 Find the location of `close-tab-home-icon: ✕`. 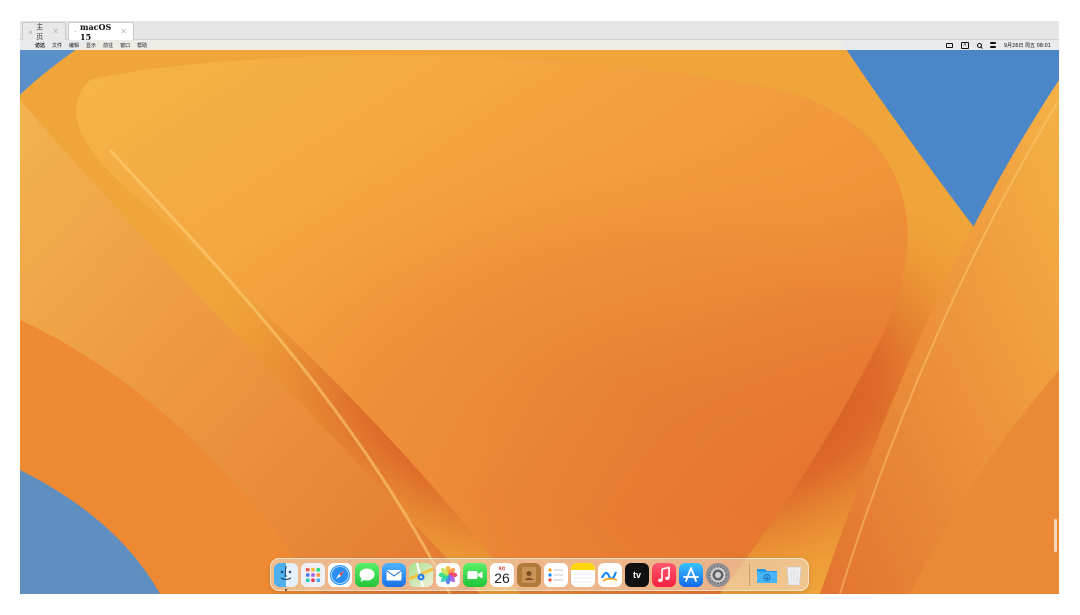

close-tab-home-icon: ✕ is located at coordinates (55, 31).